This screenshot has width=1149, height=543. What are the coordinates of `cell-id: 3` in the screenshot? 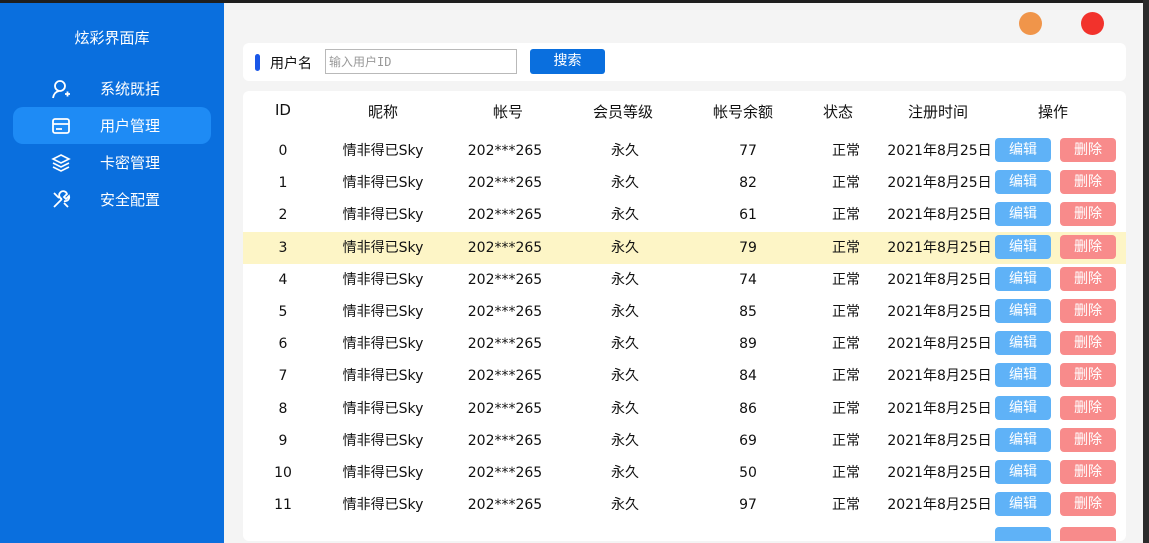 It's located at (283, 247).